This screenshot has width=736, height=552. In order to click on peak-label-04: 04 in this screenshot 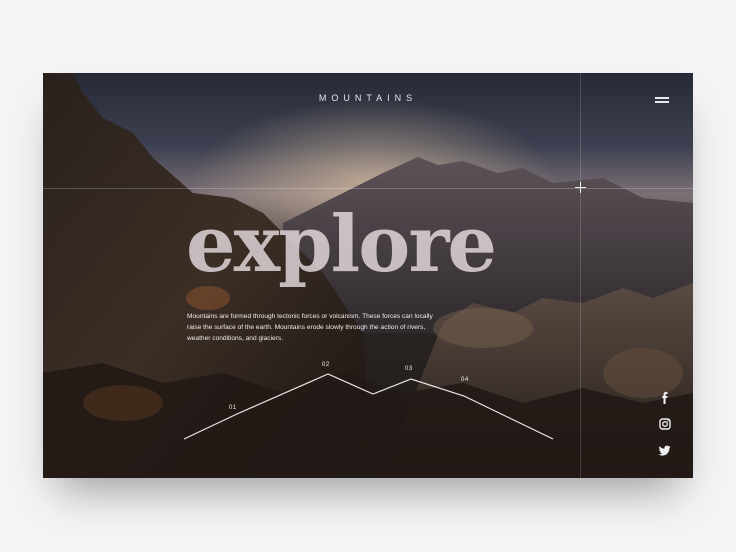, I will do `click(465, 380)`.